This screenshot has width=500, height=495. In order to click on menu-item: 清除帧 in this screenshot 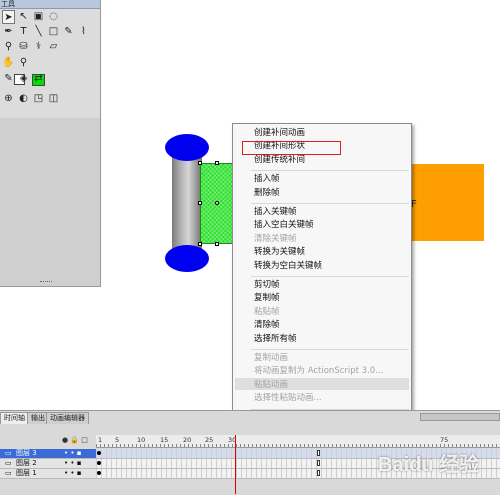, I will do `click(267, 325)`.